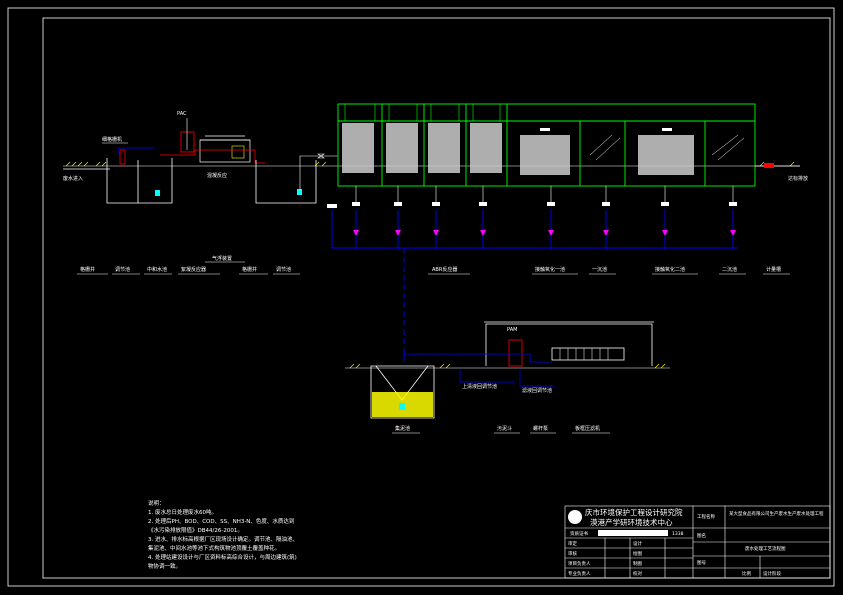 This screenshot has height=595, width=843. I want to click on drawing-label: 图名, so click(701, 535).